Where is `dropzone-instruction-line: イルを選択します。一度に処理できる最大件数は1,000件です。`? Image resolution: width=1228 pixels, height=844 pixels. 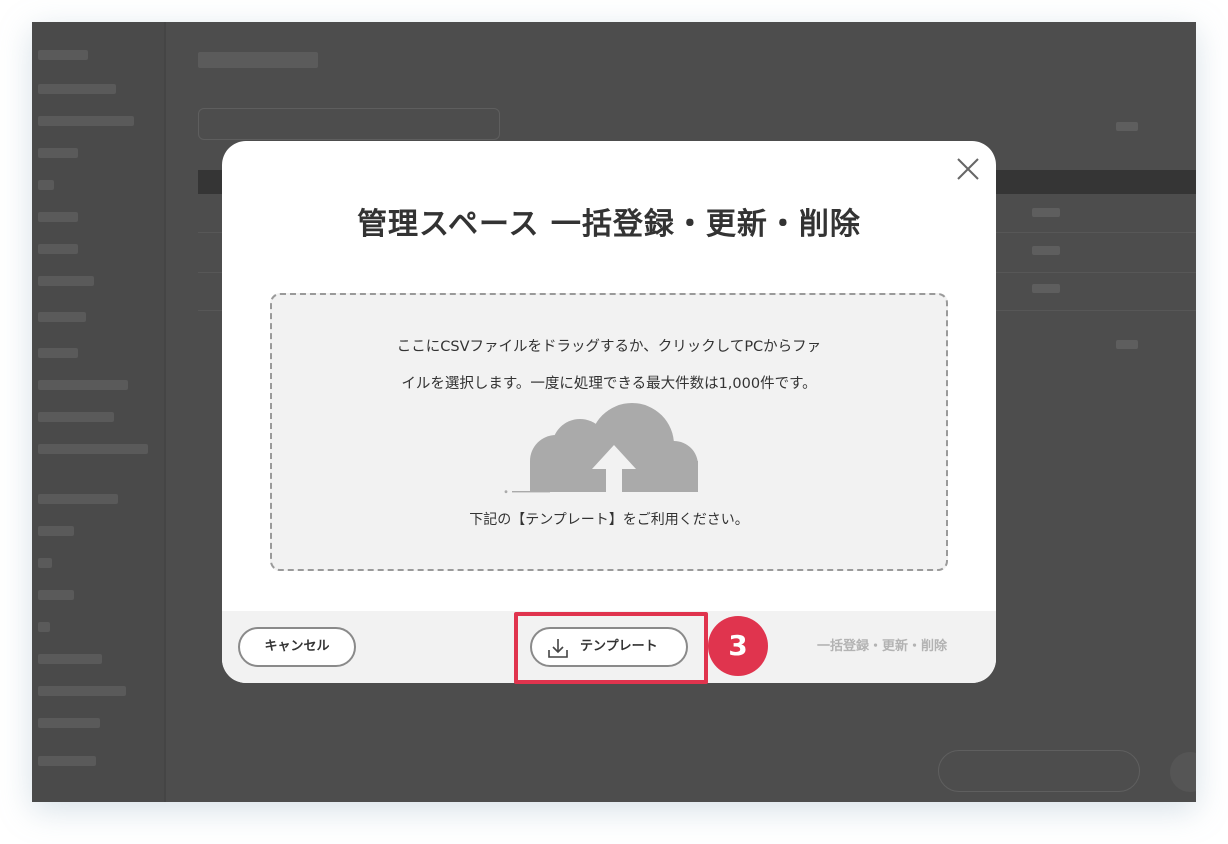
dropzone-instruction-line: イルを選択します。一度に処理できる最大件数は1,000件です。 is located at coordinates (609, 384).